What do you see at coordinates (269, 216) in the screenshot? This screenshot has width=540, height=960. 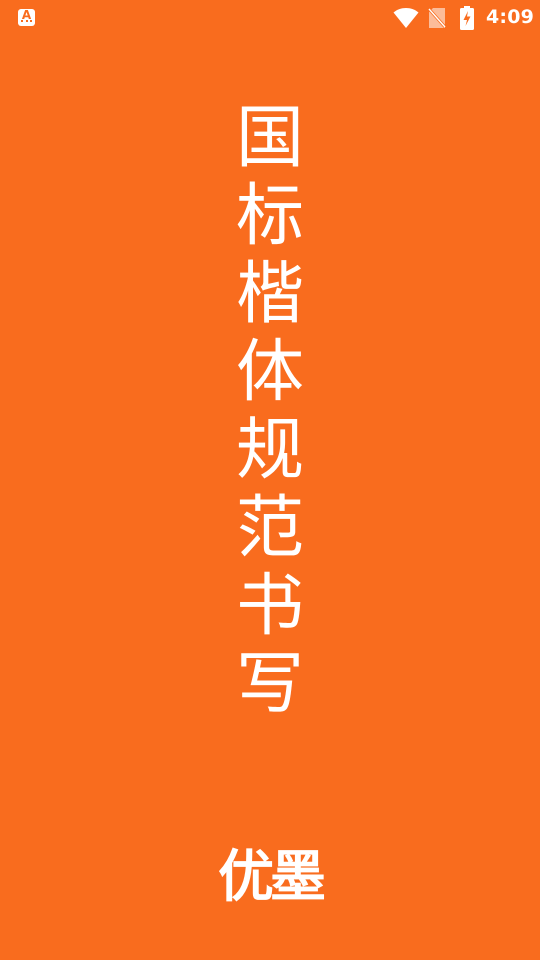 I see `title-char: 标` at bounding box center [269, 216].